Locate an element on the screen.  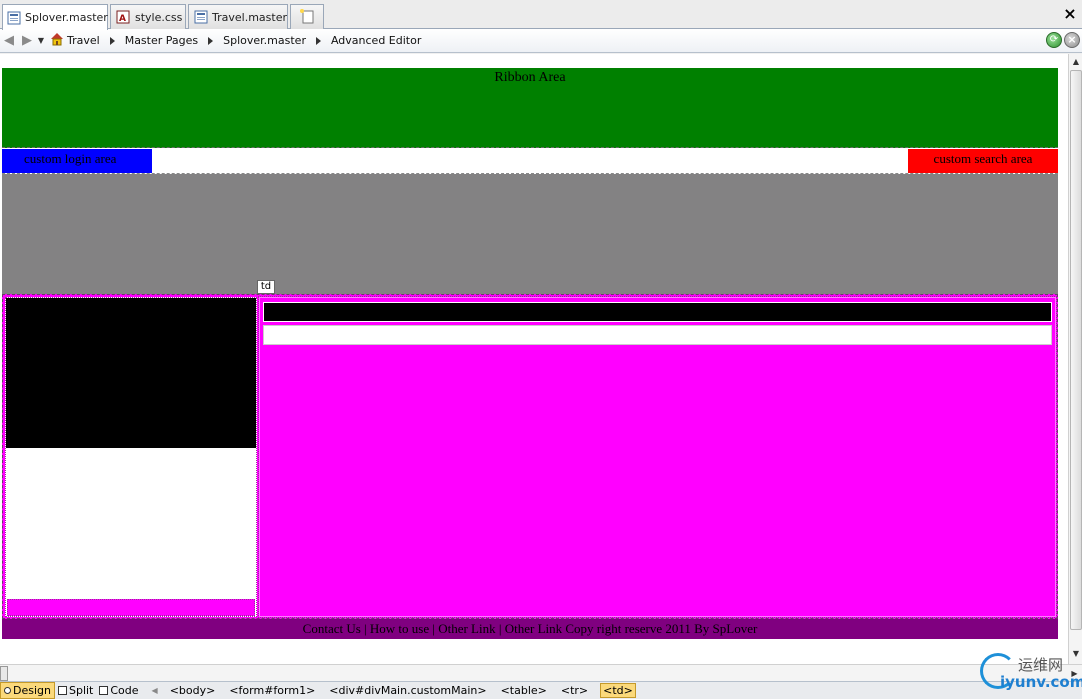
content-header-block is located at coordinates (657, 312).